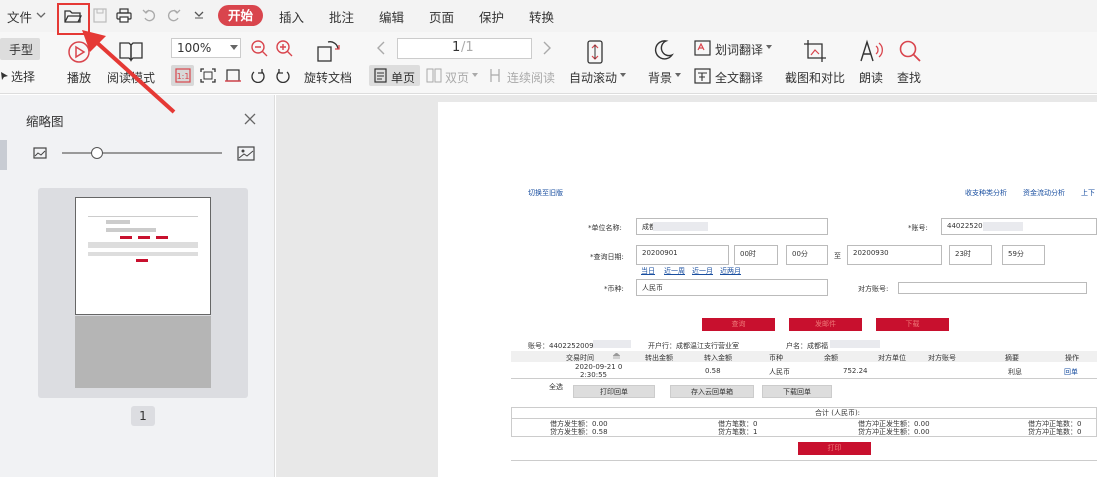 This screenshot has height=477, width=1097. What do you see at coordinates (341, 16) in the screenshot?
I see `tab-annotate: 批注` at bounding box center [341, 16].